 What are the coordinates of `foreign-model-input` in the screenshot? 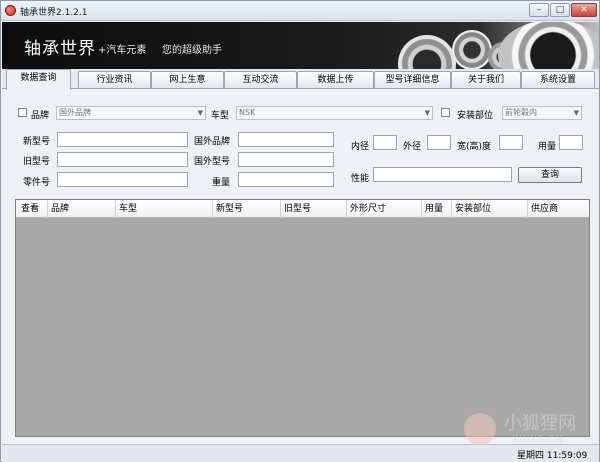 It's located at (286, 159).